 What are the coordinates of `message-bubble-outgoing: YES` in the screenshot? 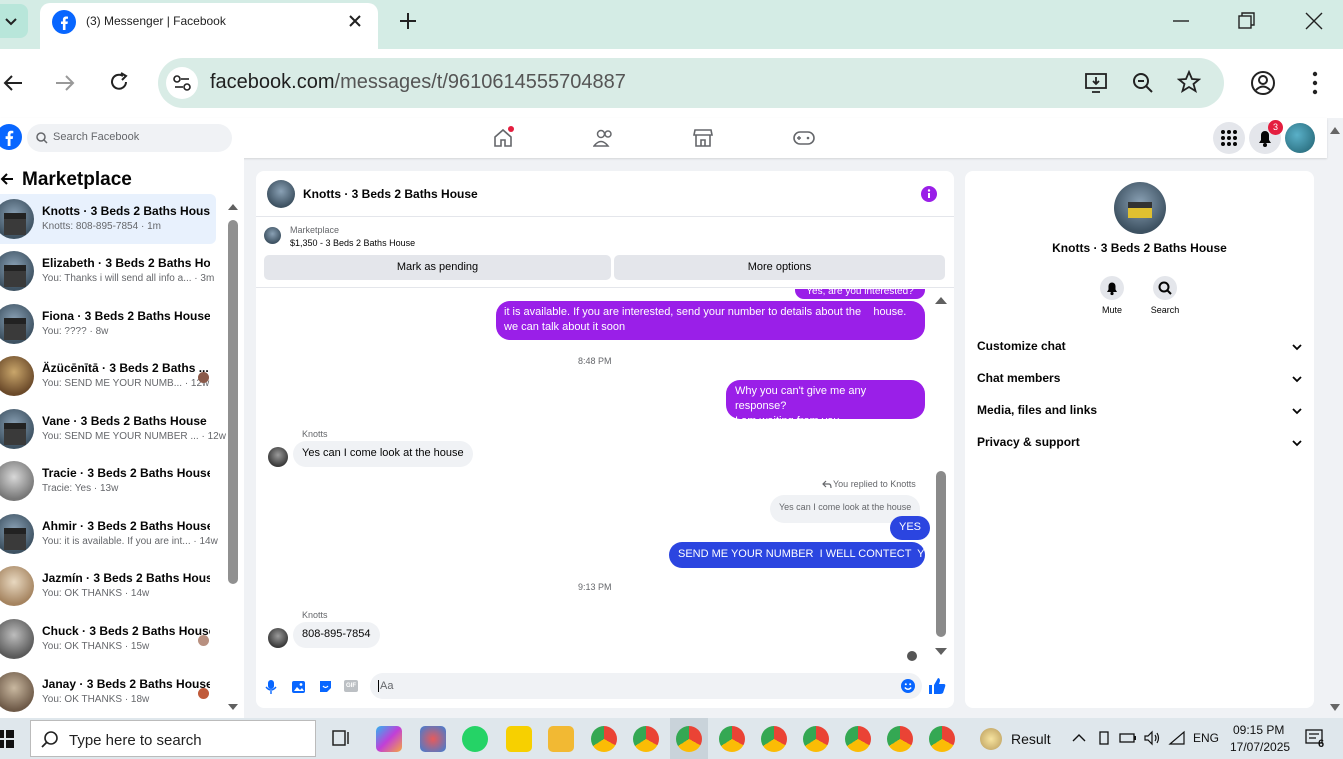 It's located at (910, 528).